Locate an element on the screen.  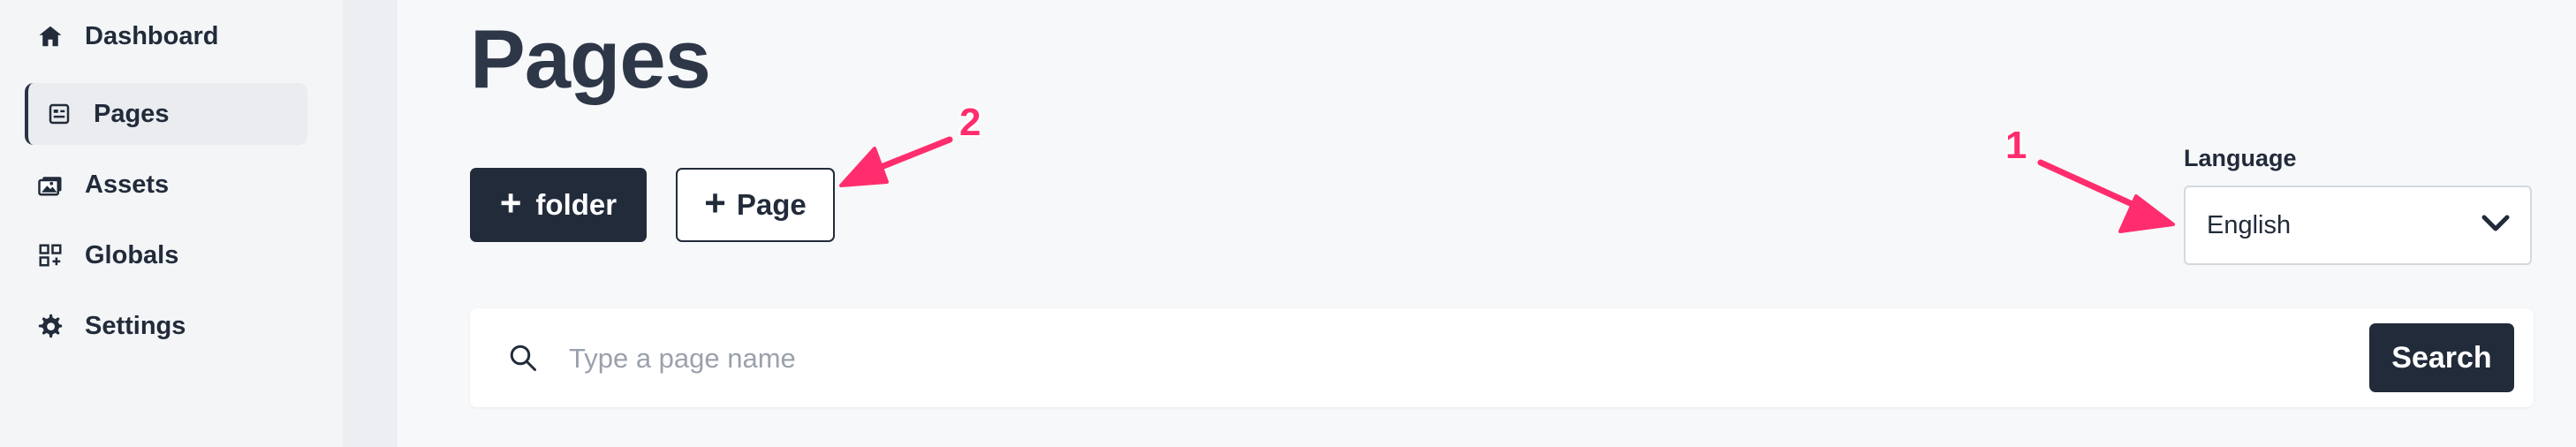
add-page-button: + Page is located at coordinates (756, 205).